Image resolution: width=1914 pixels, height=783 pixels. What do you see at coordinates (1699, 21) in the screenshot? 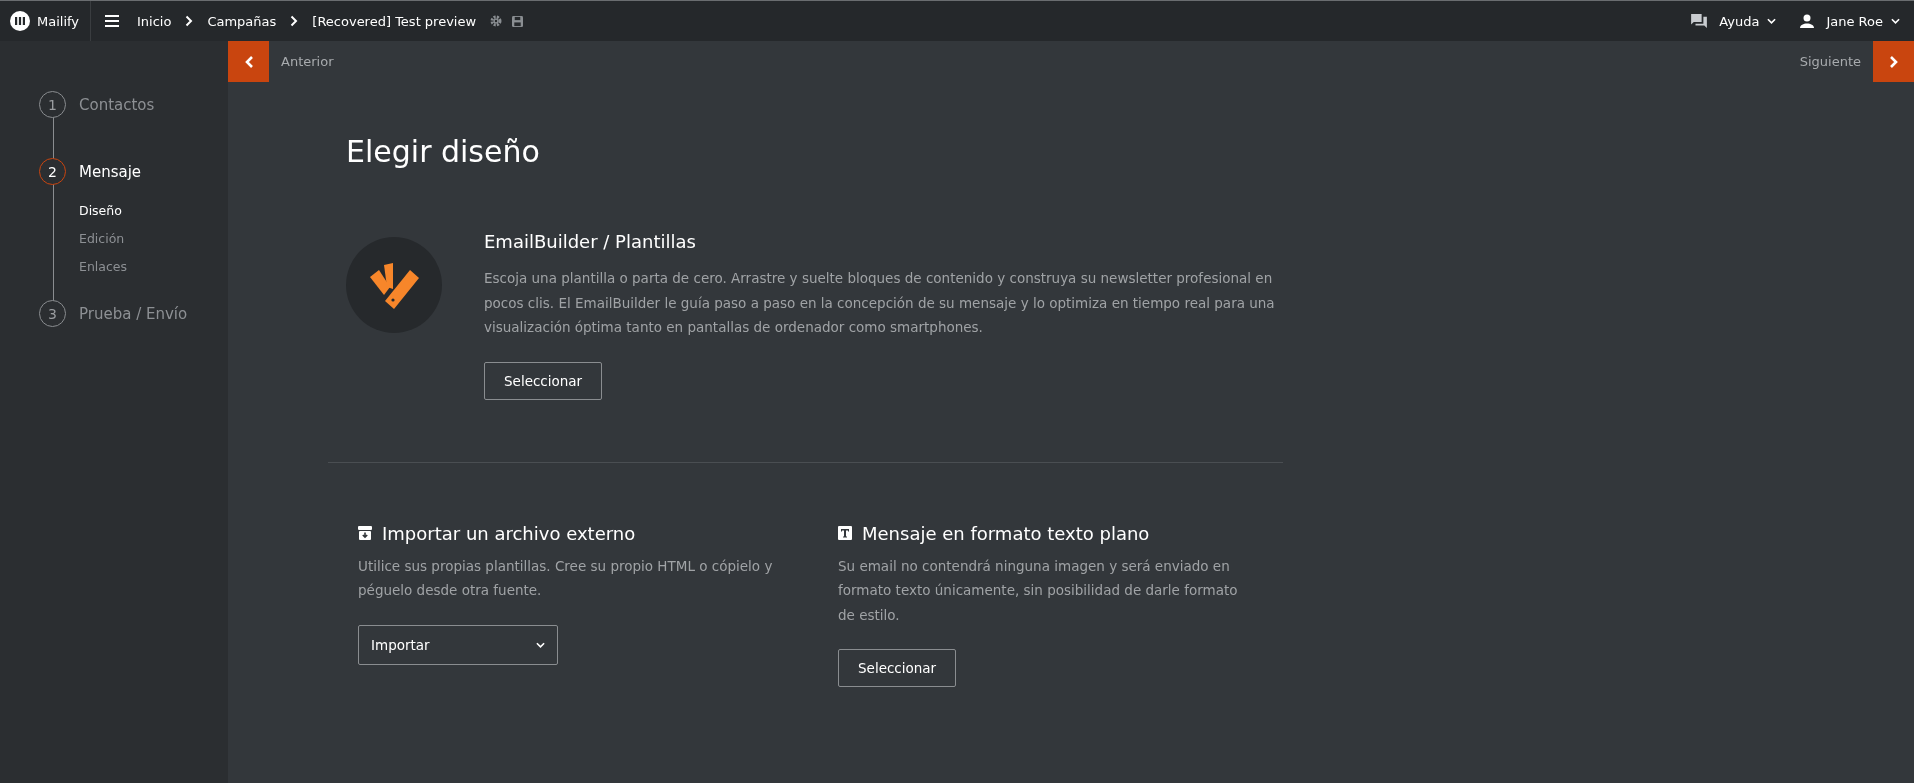
I see `chat-bubbles-icon` at bounding box center [1699, 21].